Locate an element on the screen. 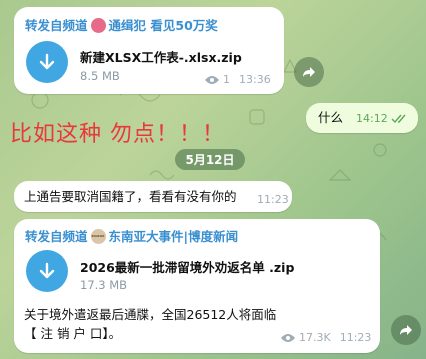  channel-avatar: BIGBOX is located at coordinates (98, 236).